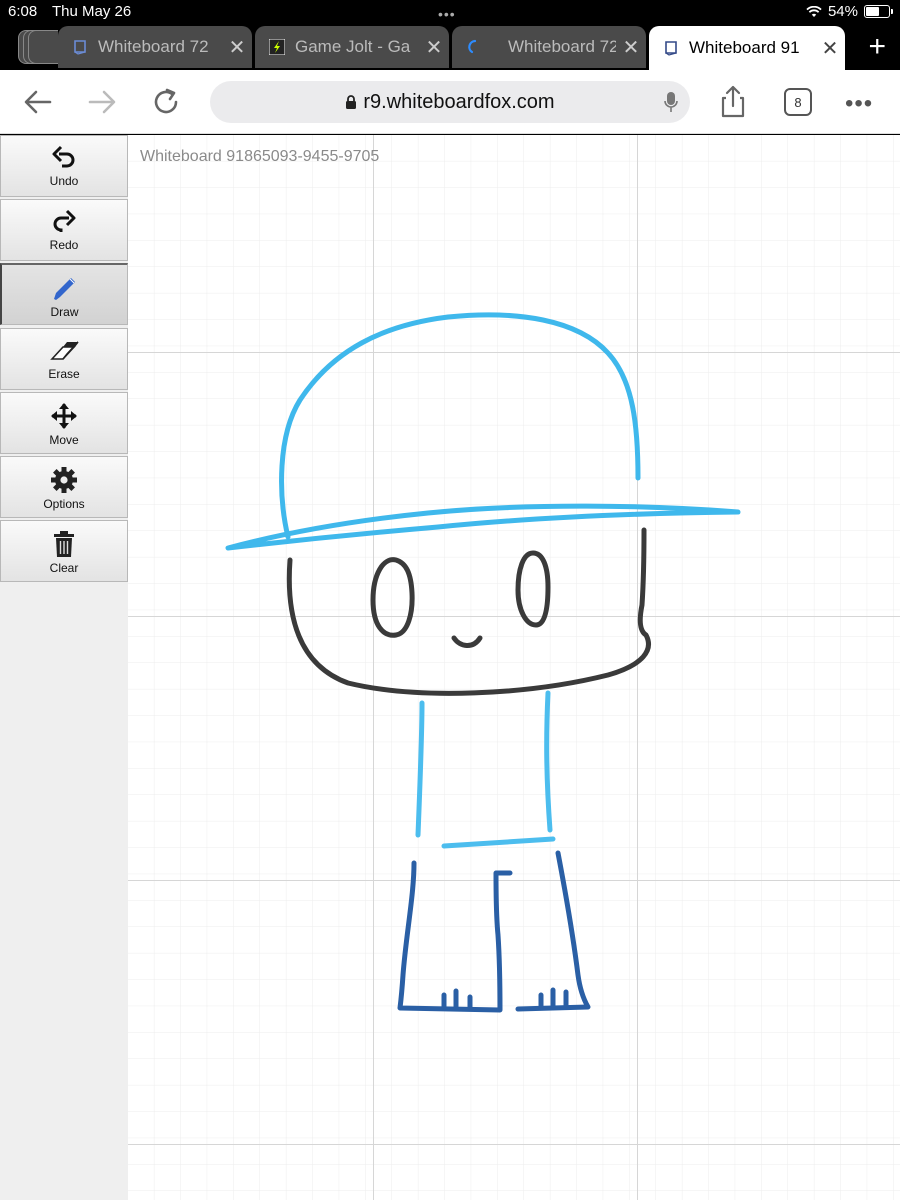 The image size is (900, 1200). What do you see at coordinates (63, 156) in the screenshot?
I see `undo-icon` at bounding box center [63, 156].